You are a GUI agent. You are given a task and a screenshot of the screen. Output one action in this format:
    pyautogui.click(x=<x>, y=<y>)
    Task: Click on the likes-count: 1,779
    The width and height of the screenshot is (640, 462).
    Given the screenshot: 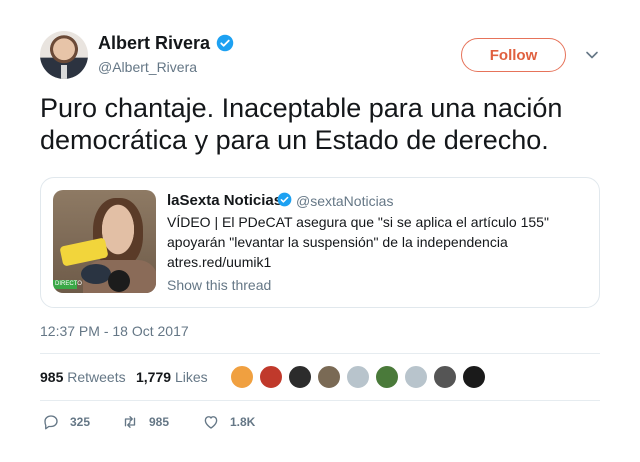 What is the action you would take?
    pyautogui.click(x=154, y=377)
    